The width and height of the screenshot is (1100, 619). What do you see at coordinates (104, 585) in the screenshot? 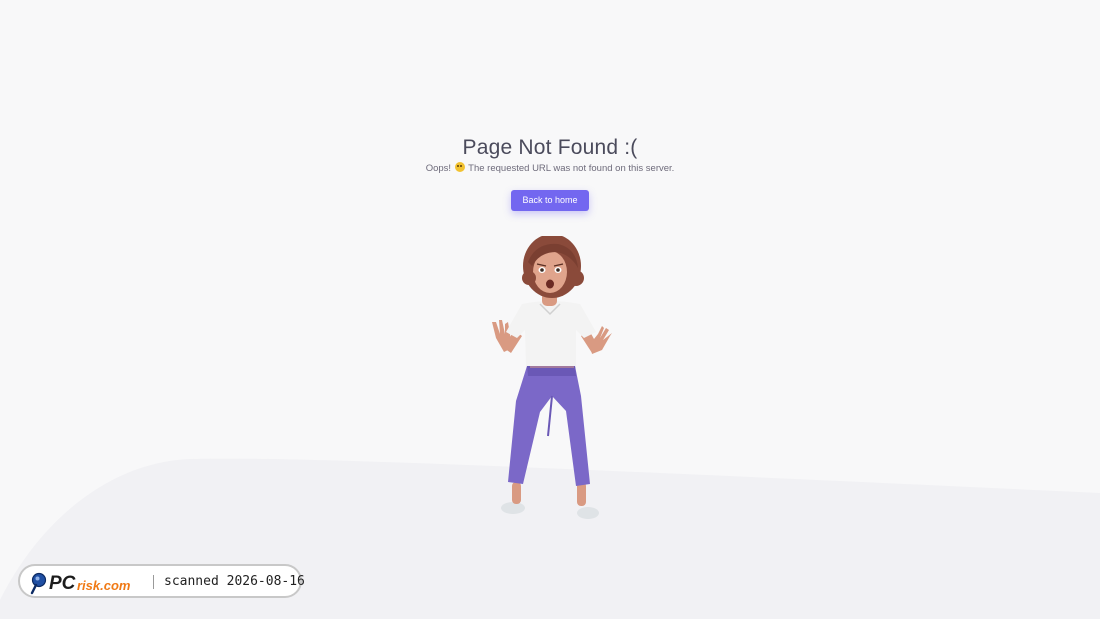
I see `svg-text: risk.com` at bounding box center [104, 585].